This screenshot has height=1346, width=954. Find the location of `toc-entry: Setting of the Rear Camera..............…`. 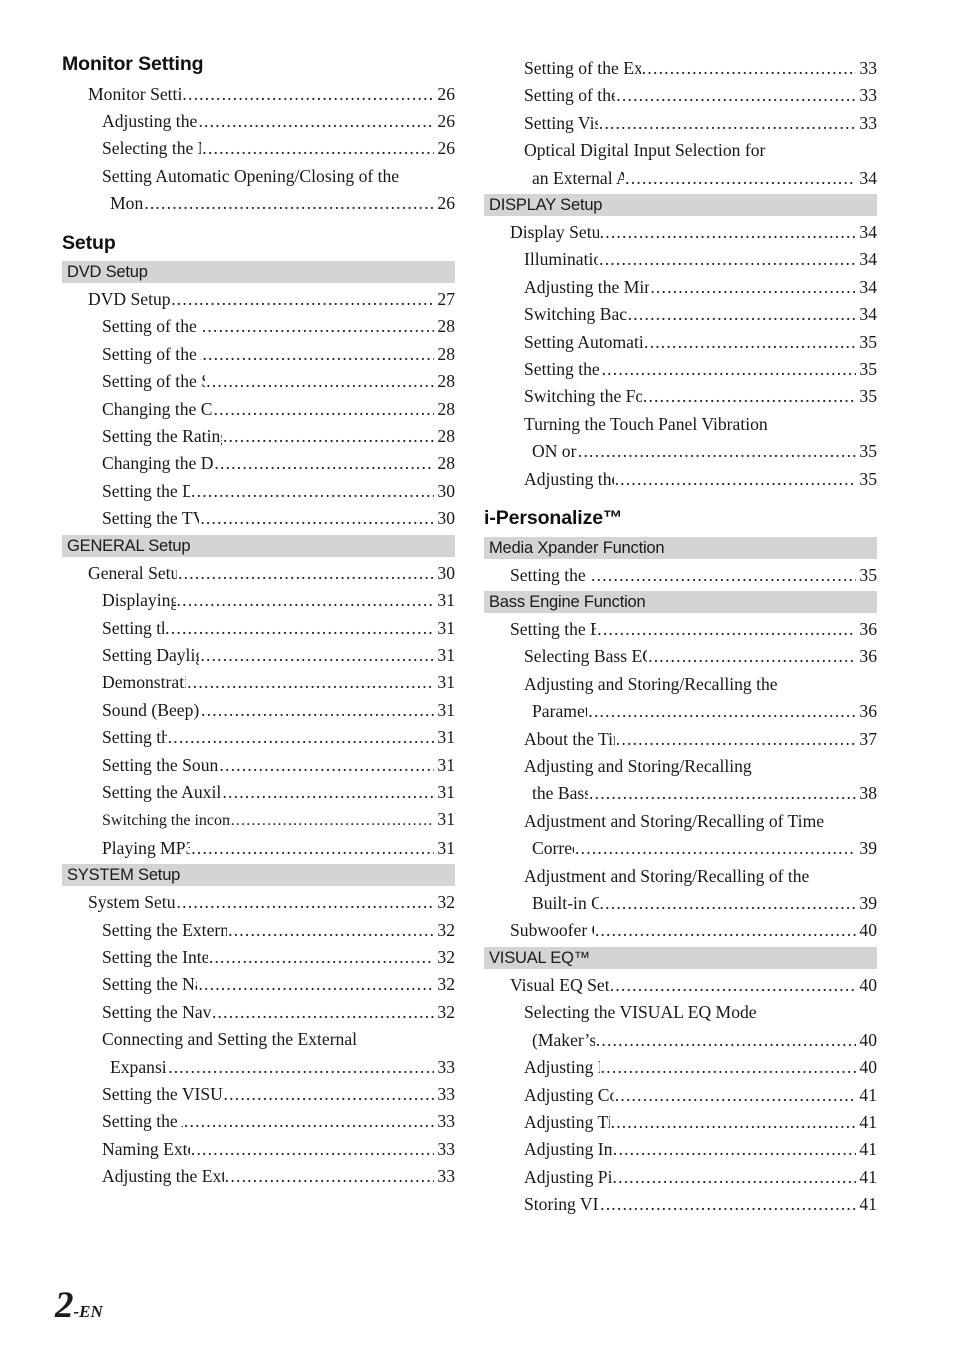

toc-entry: Setting of the Rear Camera..............… is located at coordinates (680, 95).